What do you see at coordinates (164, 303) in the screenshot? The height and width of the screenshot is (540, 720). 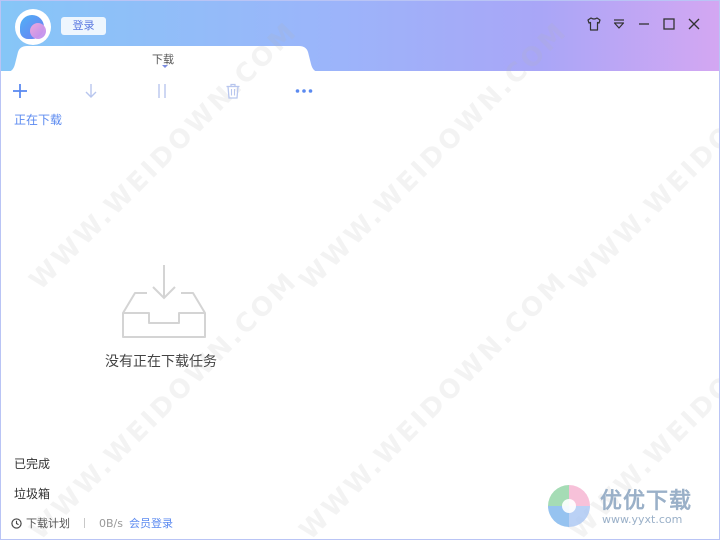 I see `empty-inbox-icon` at bounding box center [164, 303].